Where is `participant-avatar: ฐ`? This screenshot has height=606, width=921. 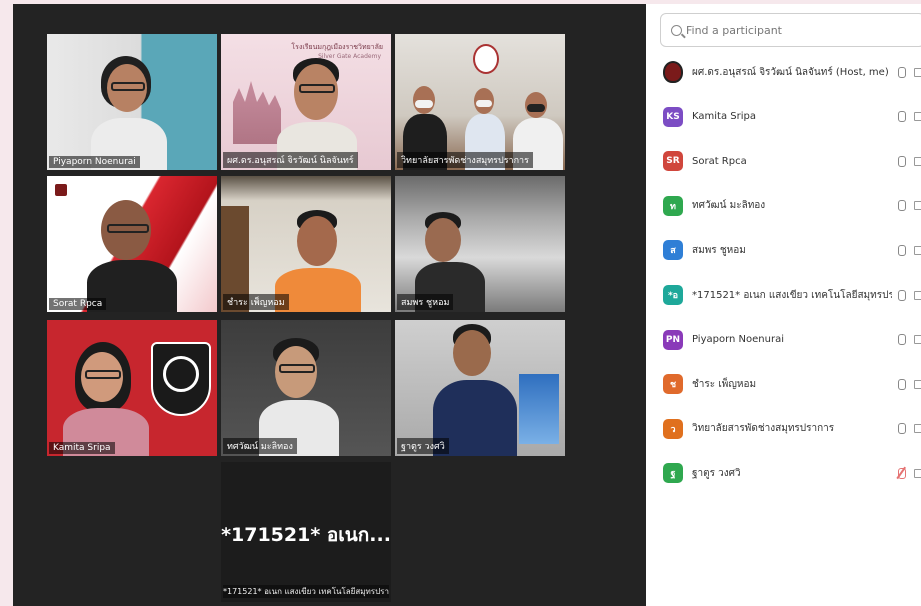
participant-avatar: ฐ is located at coordinates (673, 473).